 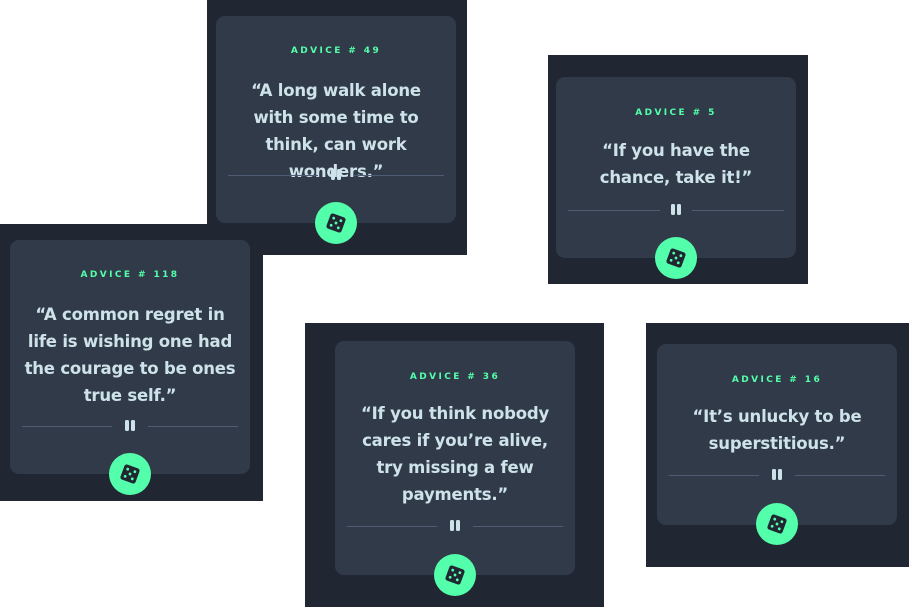 I want to click on advice-id-label: ADVICE # 49, so click(x=336, y=51).